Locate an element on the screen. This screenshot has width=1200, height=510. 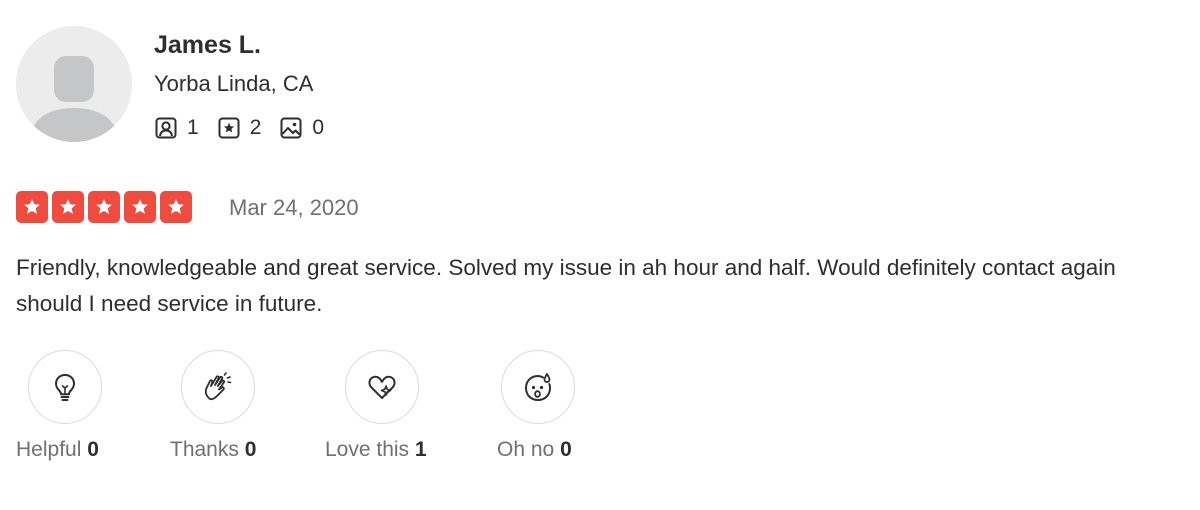
love-this-label-text: Love this is located at coordinates (367, 449).